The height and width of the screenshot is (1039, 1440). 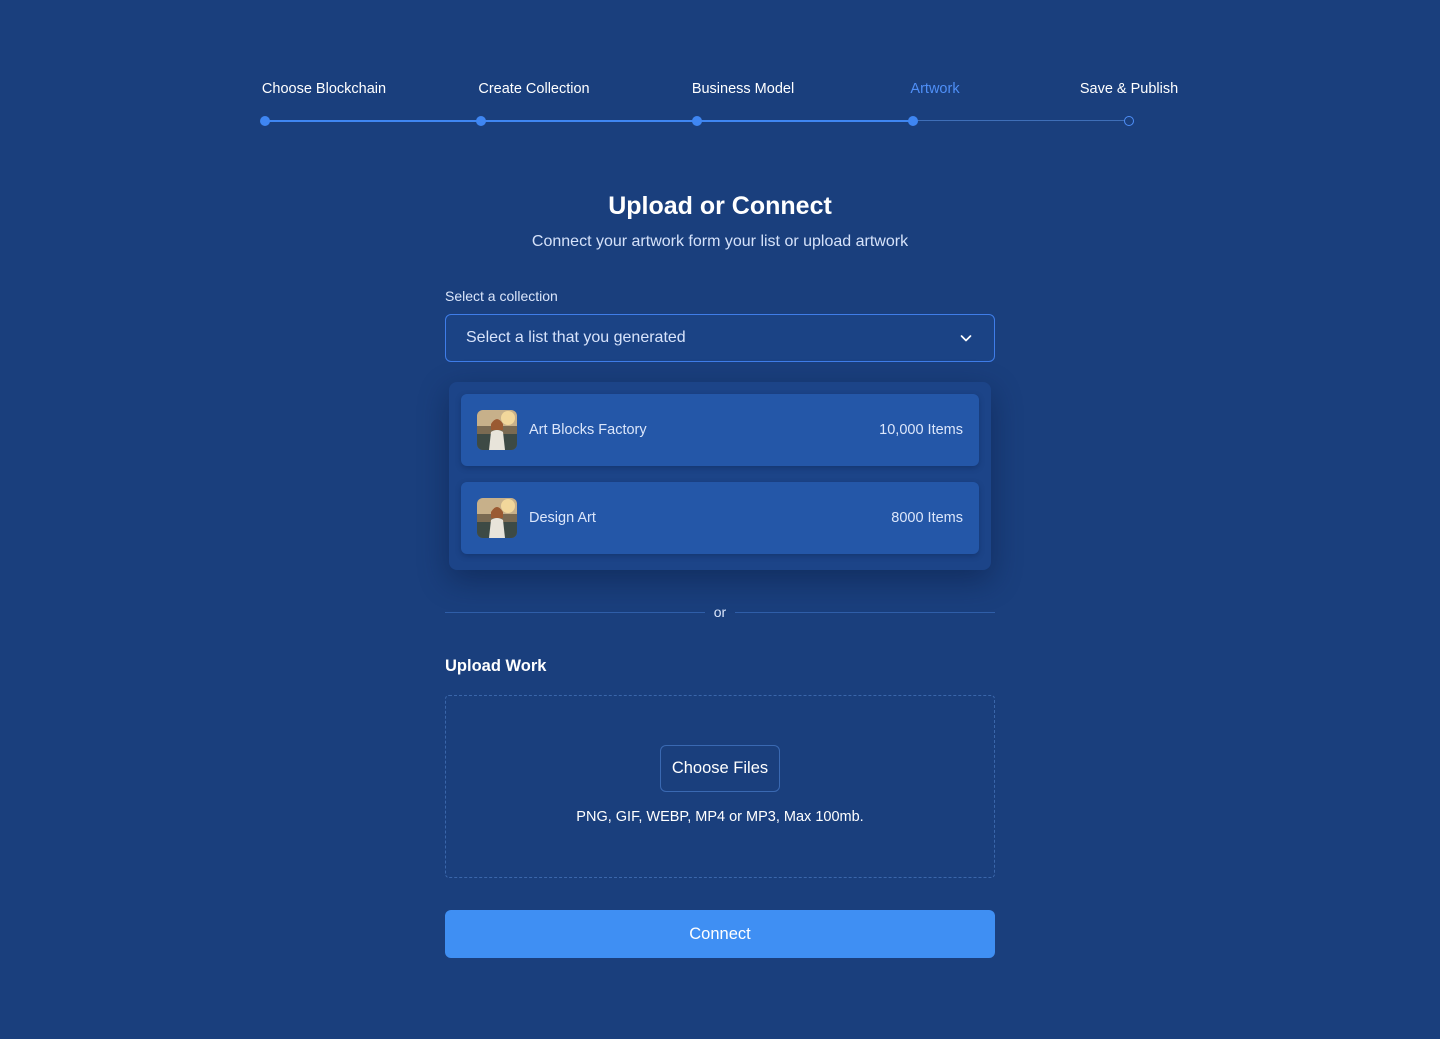 What do you see at coordinates (720, 206) in the screenshot?
I see `page-title: Upload or Connect` at bounding box center [720, 206].